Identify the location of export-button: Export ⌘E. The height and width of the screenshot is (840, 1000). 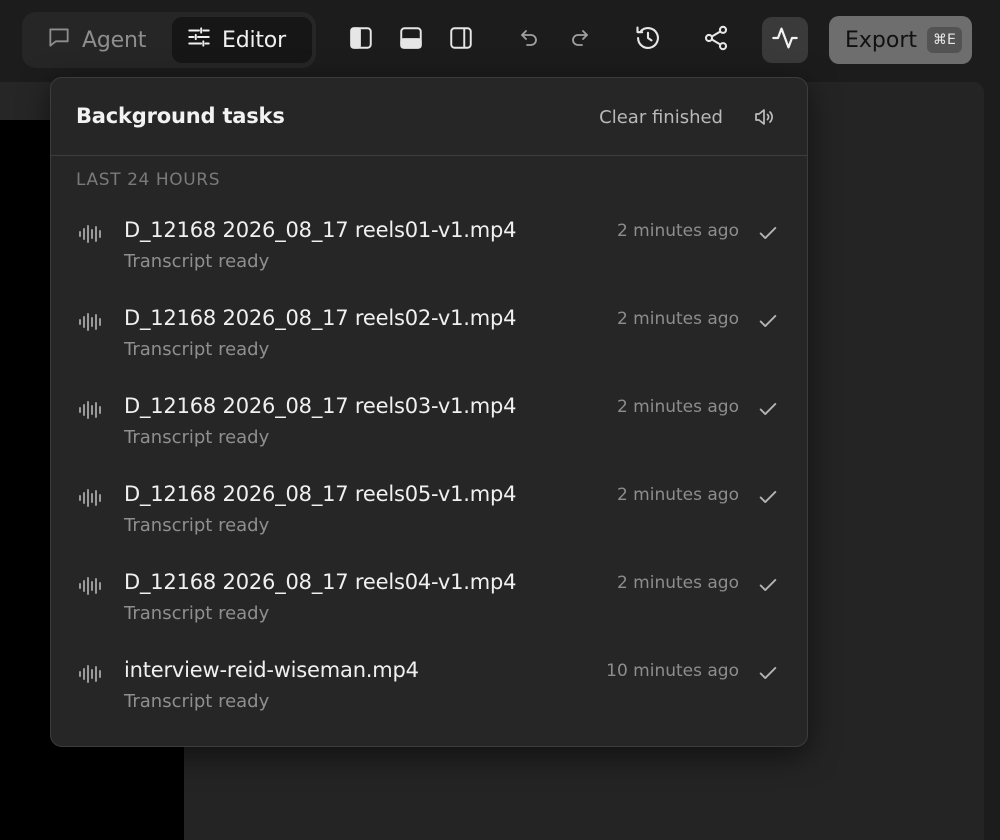
(900, 40).